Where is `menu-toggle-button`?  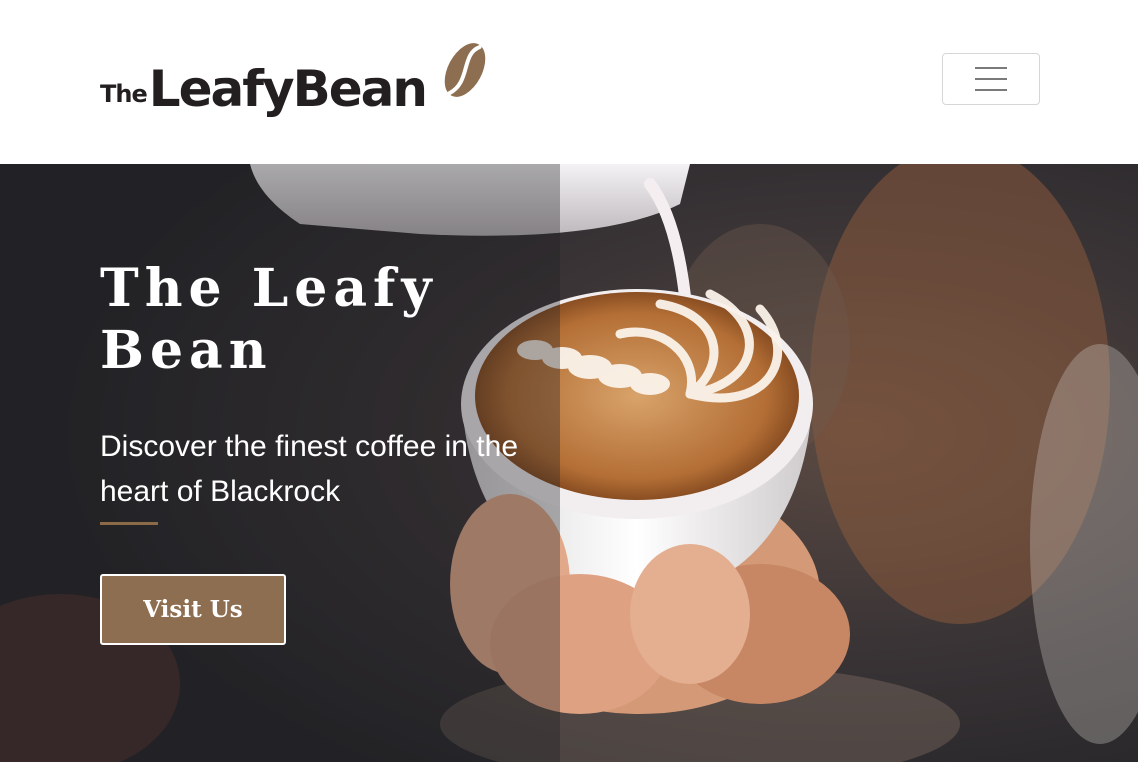 menu-toggle-button is located at coordinates (991, 79).